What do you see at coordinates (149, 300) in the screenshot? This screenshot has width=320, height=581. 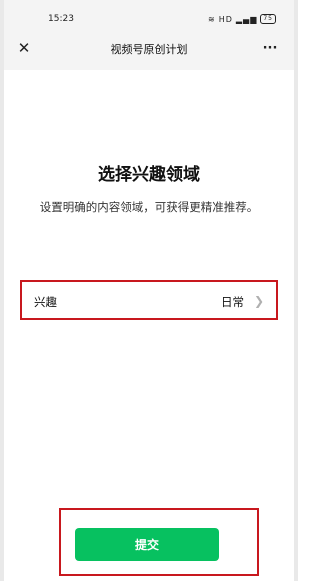 I see `interest-row: 兴趣 日常 ❯` at bounding box center [149, 300].